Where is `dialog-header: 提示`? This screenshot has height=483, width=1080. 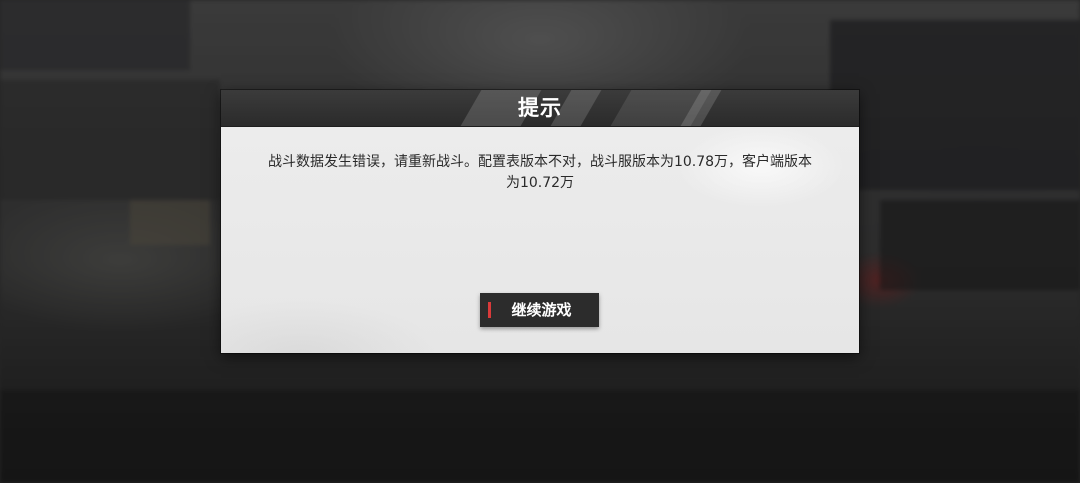
dialog-header: 提示 is located at coordinates (540, 108).